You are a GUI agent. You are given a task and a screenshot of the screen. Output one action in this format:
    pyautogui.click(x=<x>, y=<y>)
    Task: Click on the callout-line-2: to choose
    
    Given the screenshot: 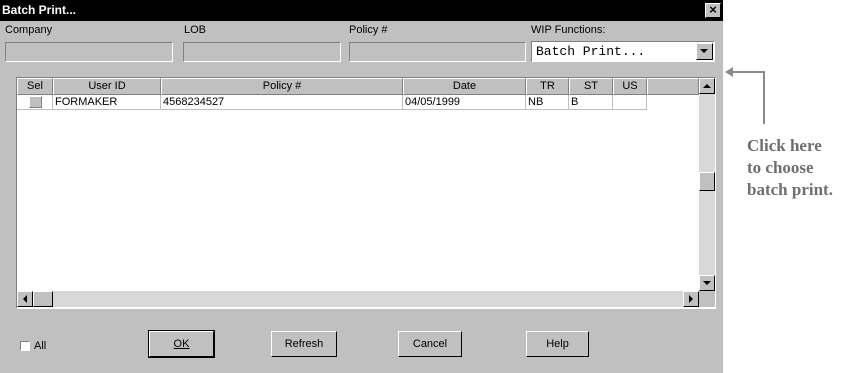 What is the action you would take?
    pyautogui.click(x=780, y=167)
    